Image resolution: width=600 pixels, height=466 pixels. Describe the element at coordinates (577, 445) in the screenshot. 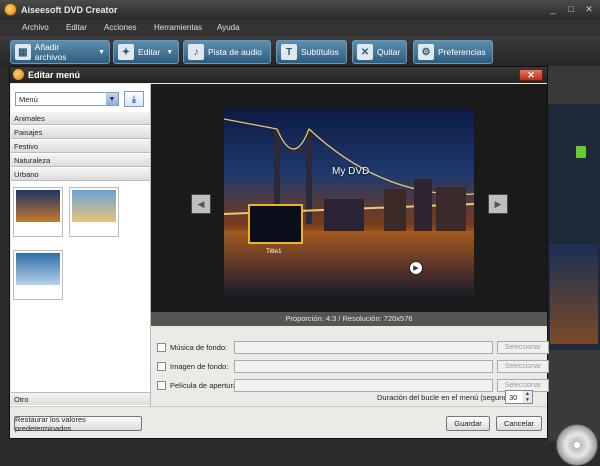

I see `dvd-disc-icon` at that location.